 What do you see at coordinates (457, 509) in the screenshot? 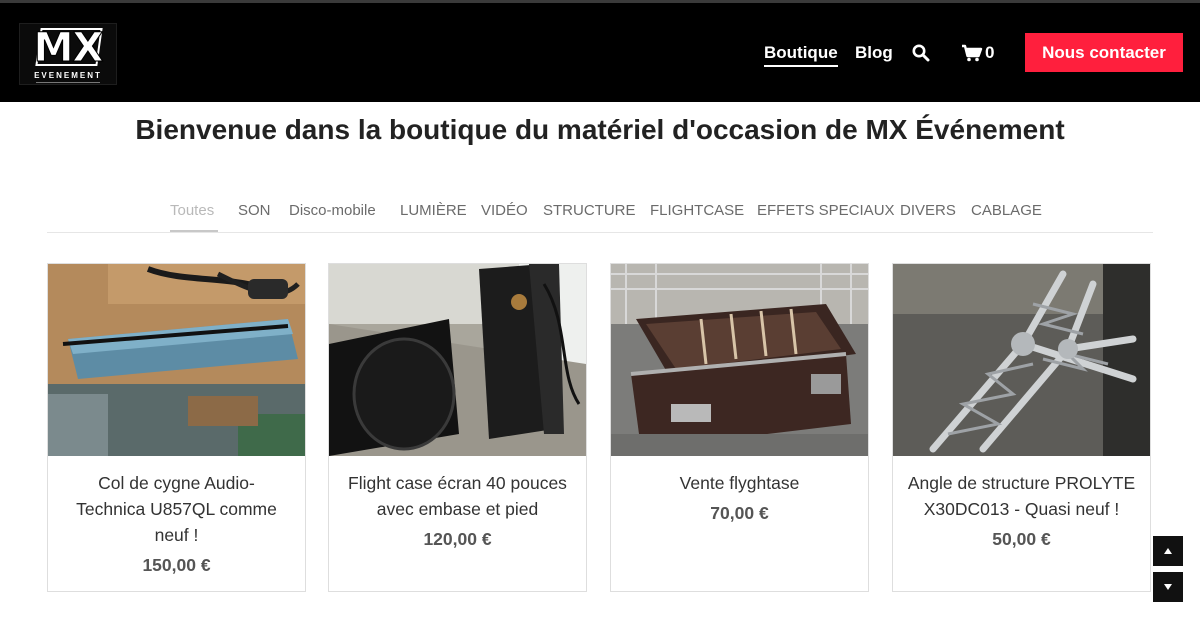
I see `product-title-line: avec embase et pied` at bounding box center [457, 509].